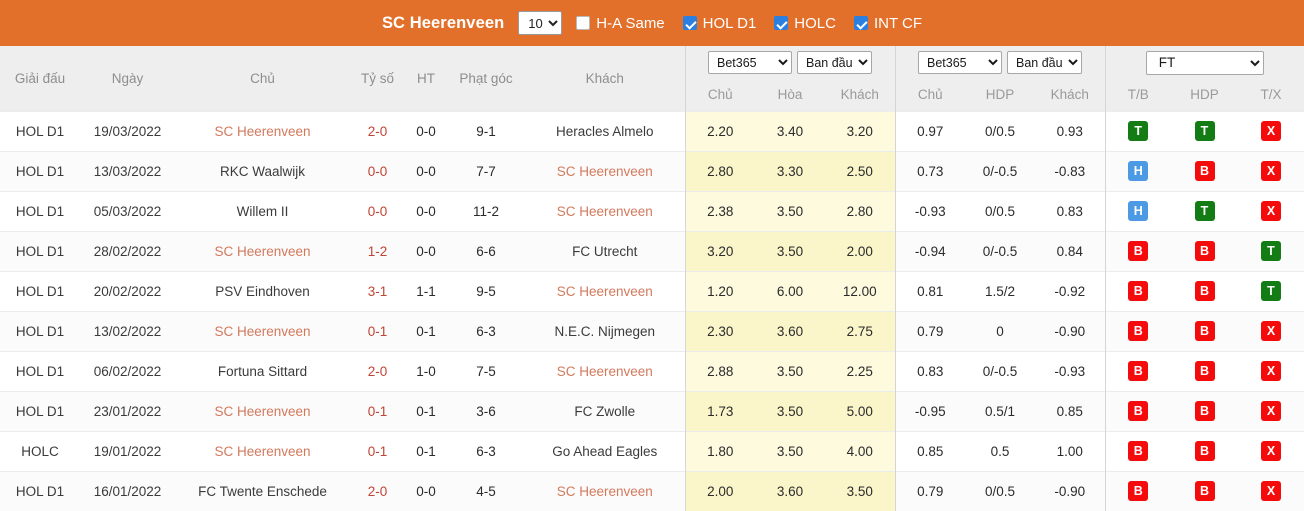  I want to click on hdp-bookmaker-select: Bet365CrownMacauslot, so click(960, 62).